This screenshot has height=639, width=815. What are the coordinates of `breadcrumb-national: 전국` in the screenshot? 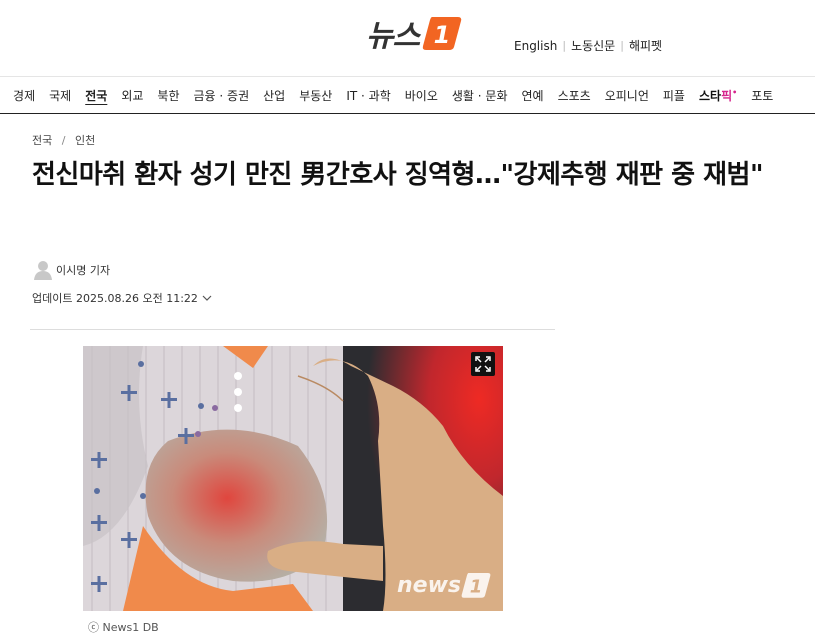 It's located at (42, 140).